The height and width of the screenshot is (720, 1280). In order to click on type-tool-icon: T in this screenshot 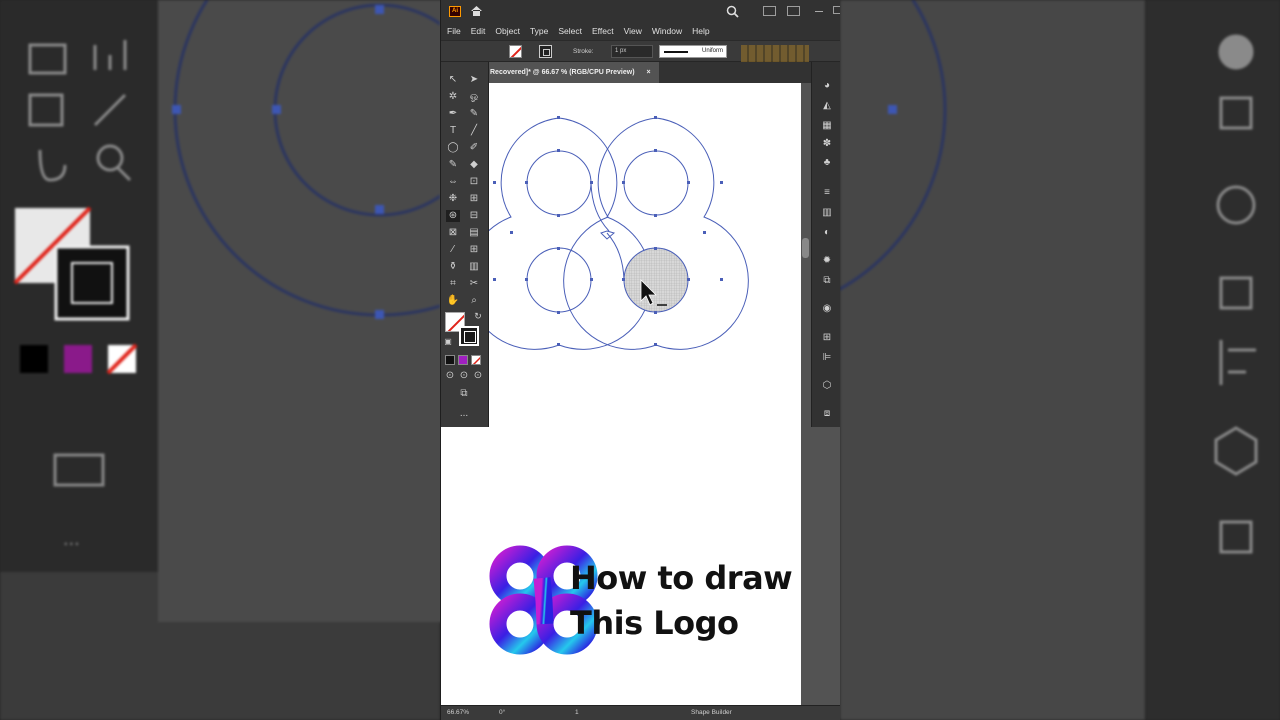, I will do `click(453, 131)`.